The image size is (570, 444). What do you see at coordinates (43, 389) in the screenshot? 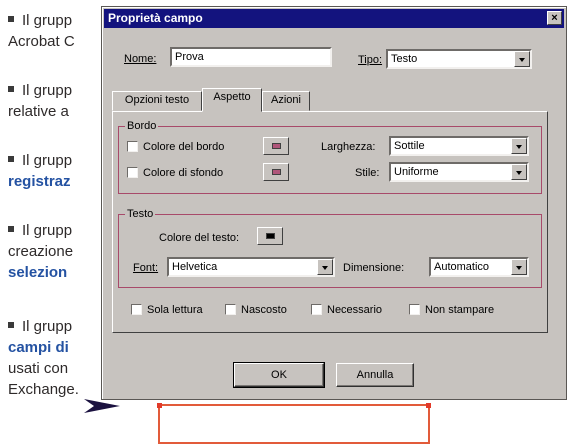
I see `paragraph-text: Exchange.` at bounding box center [43, 389].